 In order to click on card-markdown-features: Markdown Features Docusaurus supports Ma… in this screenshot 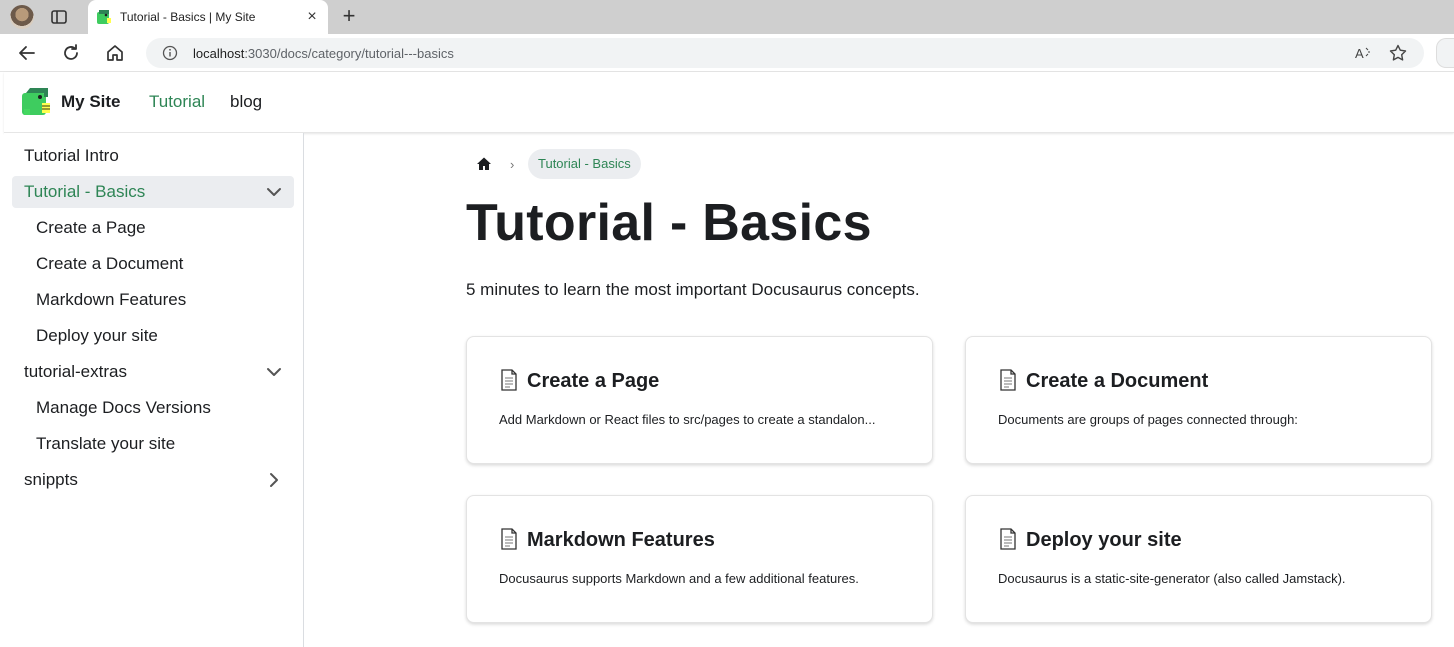, I will do `click(699, 559)`.